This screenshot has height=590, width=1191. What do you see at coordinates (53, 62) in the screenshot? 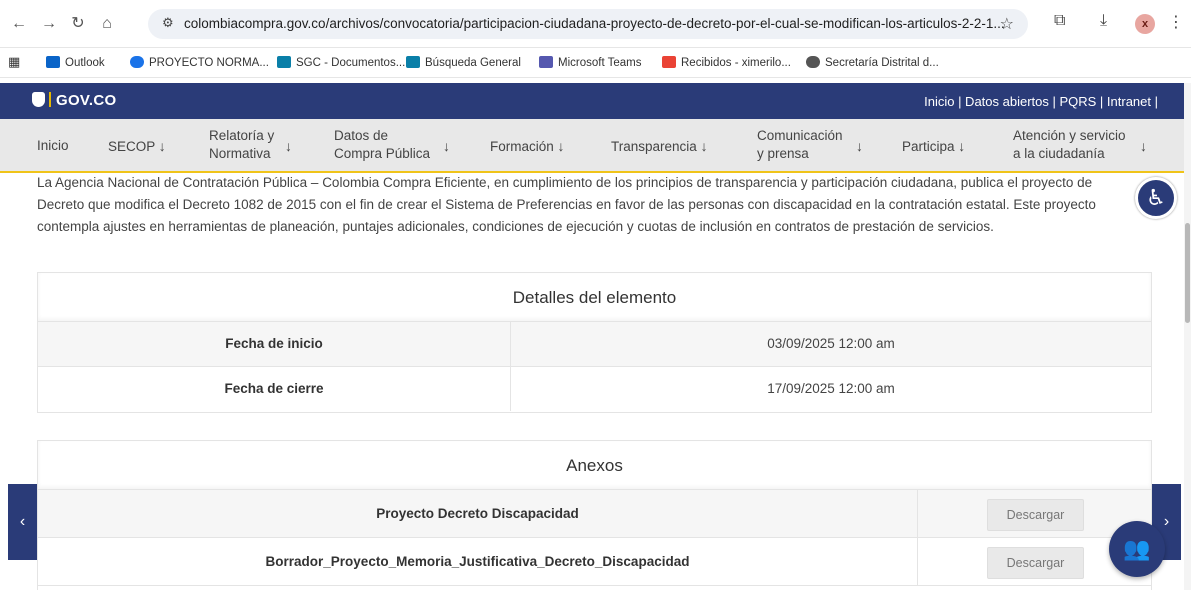
I see `outlook-icon` at bounding box center [53, 62].